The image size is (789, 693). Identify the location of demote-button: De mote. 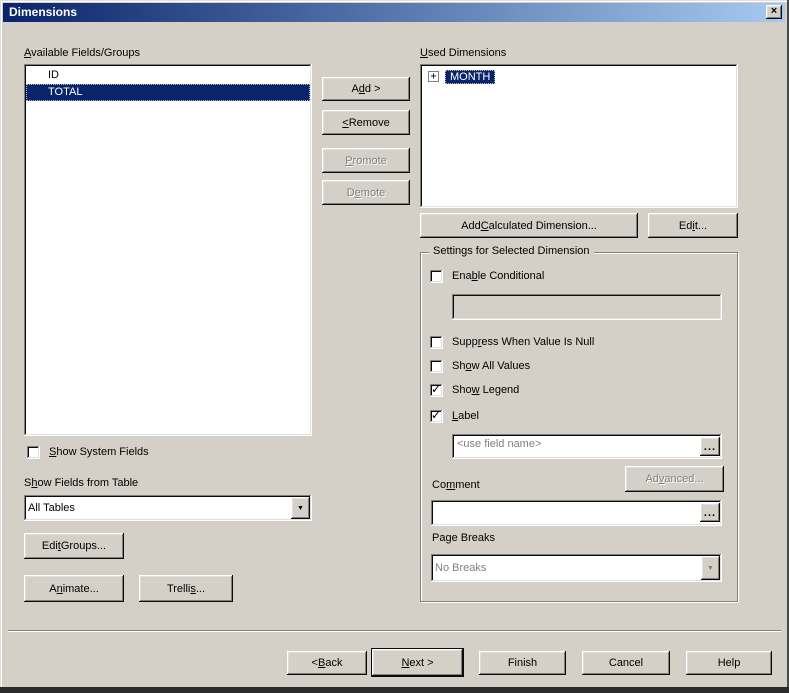
(366, 192).